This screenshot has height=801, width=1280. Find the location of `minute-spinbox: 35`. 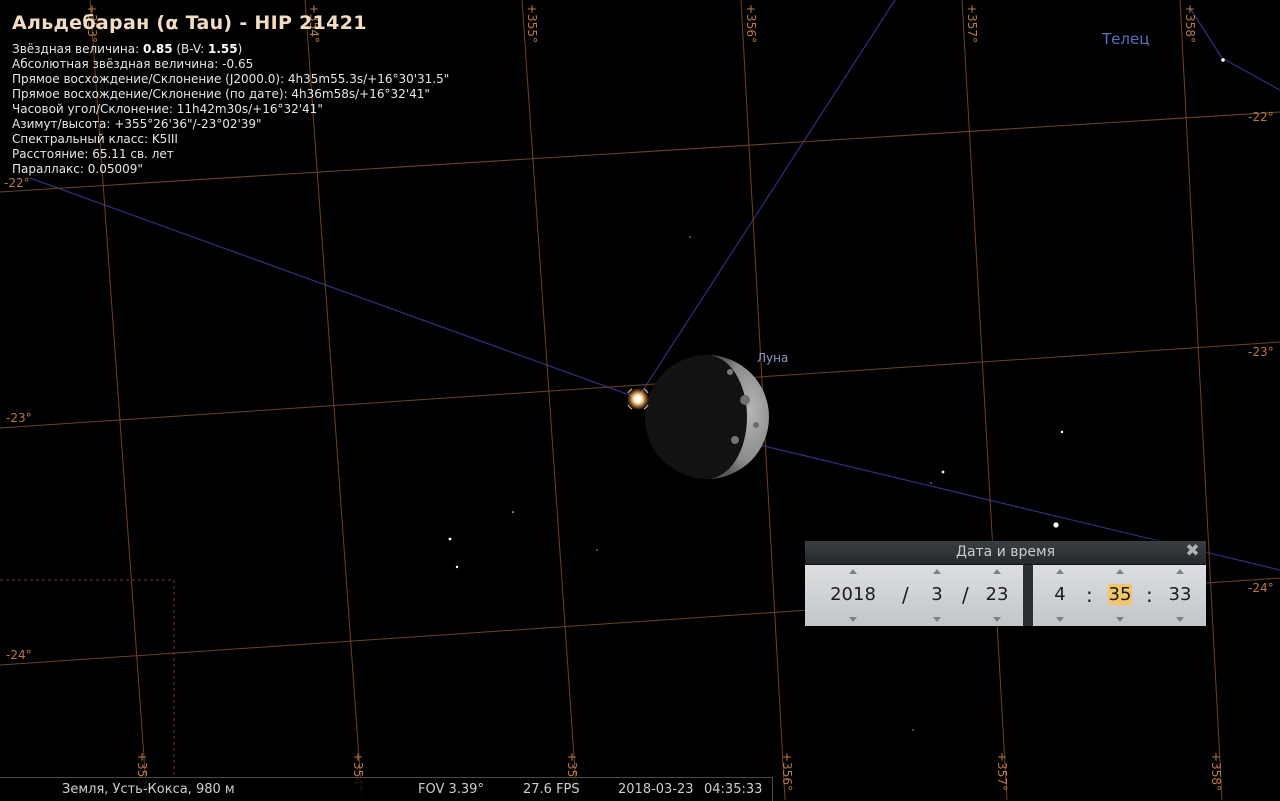

minute-spinbox: 35 is located at coordinates (1120, 595).